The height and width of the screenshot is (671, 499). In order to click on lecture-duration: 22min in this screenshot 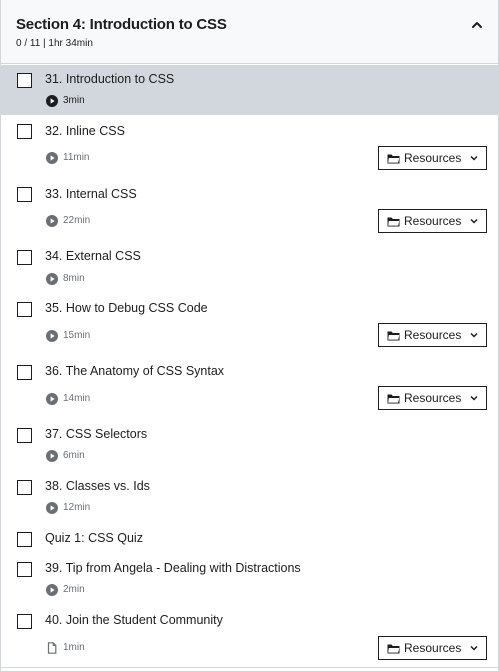, I will do `click(68, 221)`.